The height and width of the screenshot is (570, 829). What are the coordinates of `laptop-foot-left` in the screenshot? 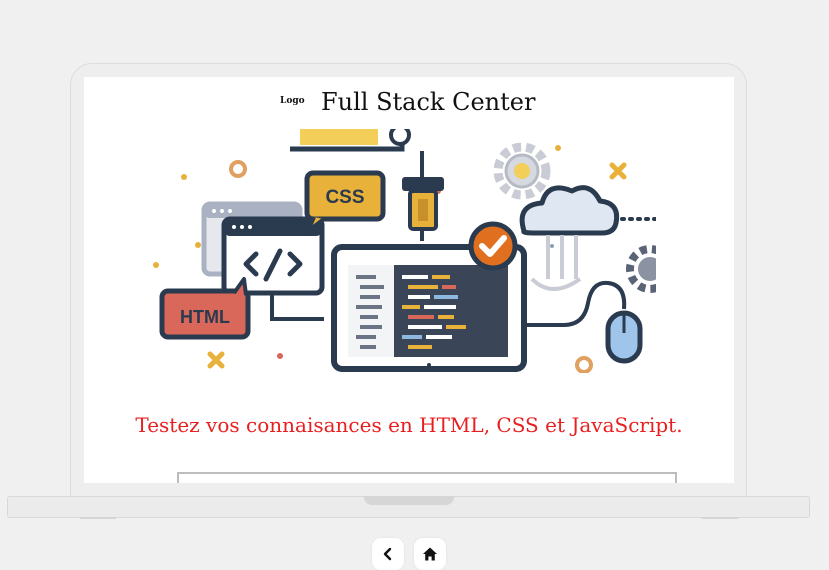 It's located at (98, 518).